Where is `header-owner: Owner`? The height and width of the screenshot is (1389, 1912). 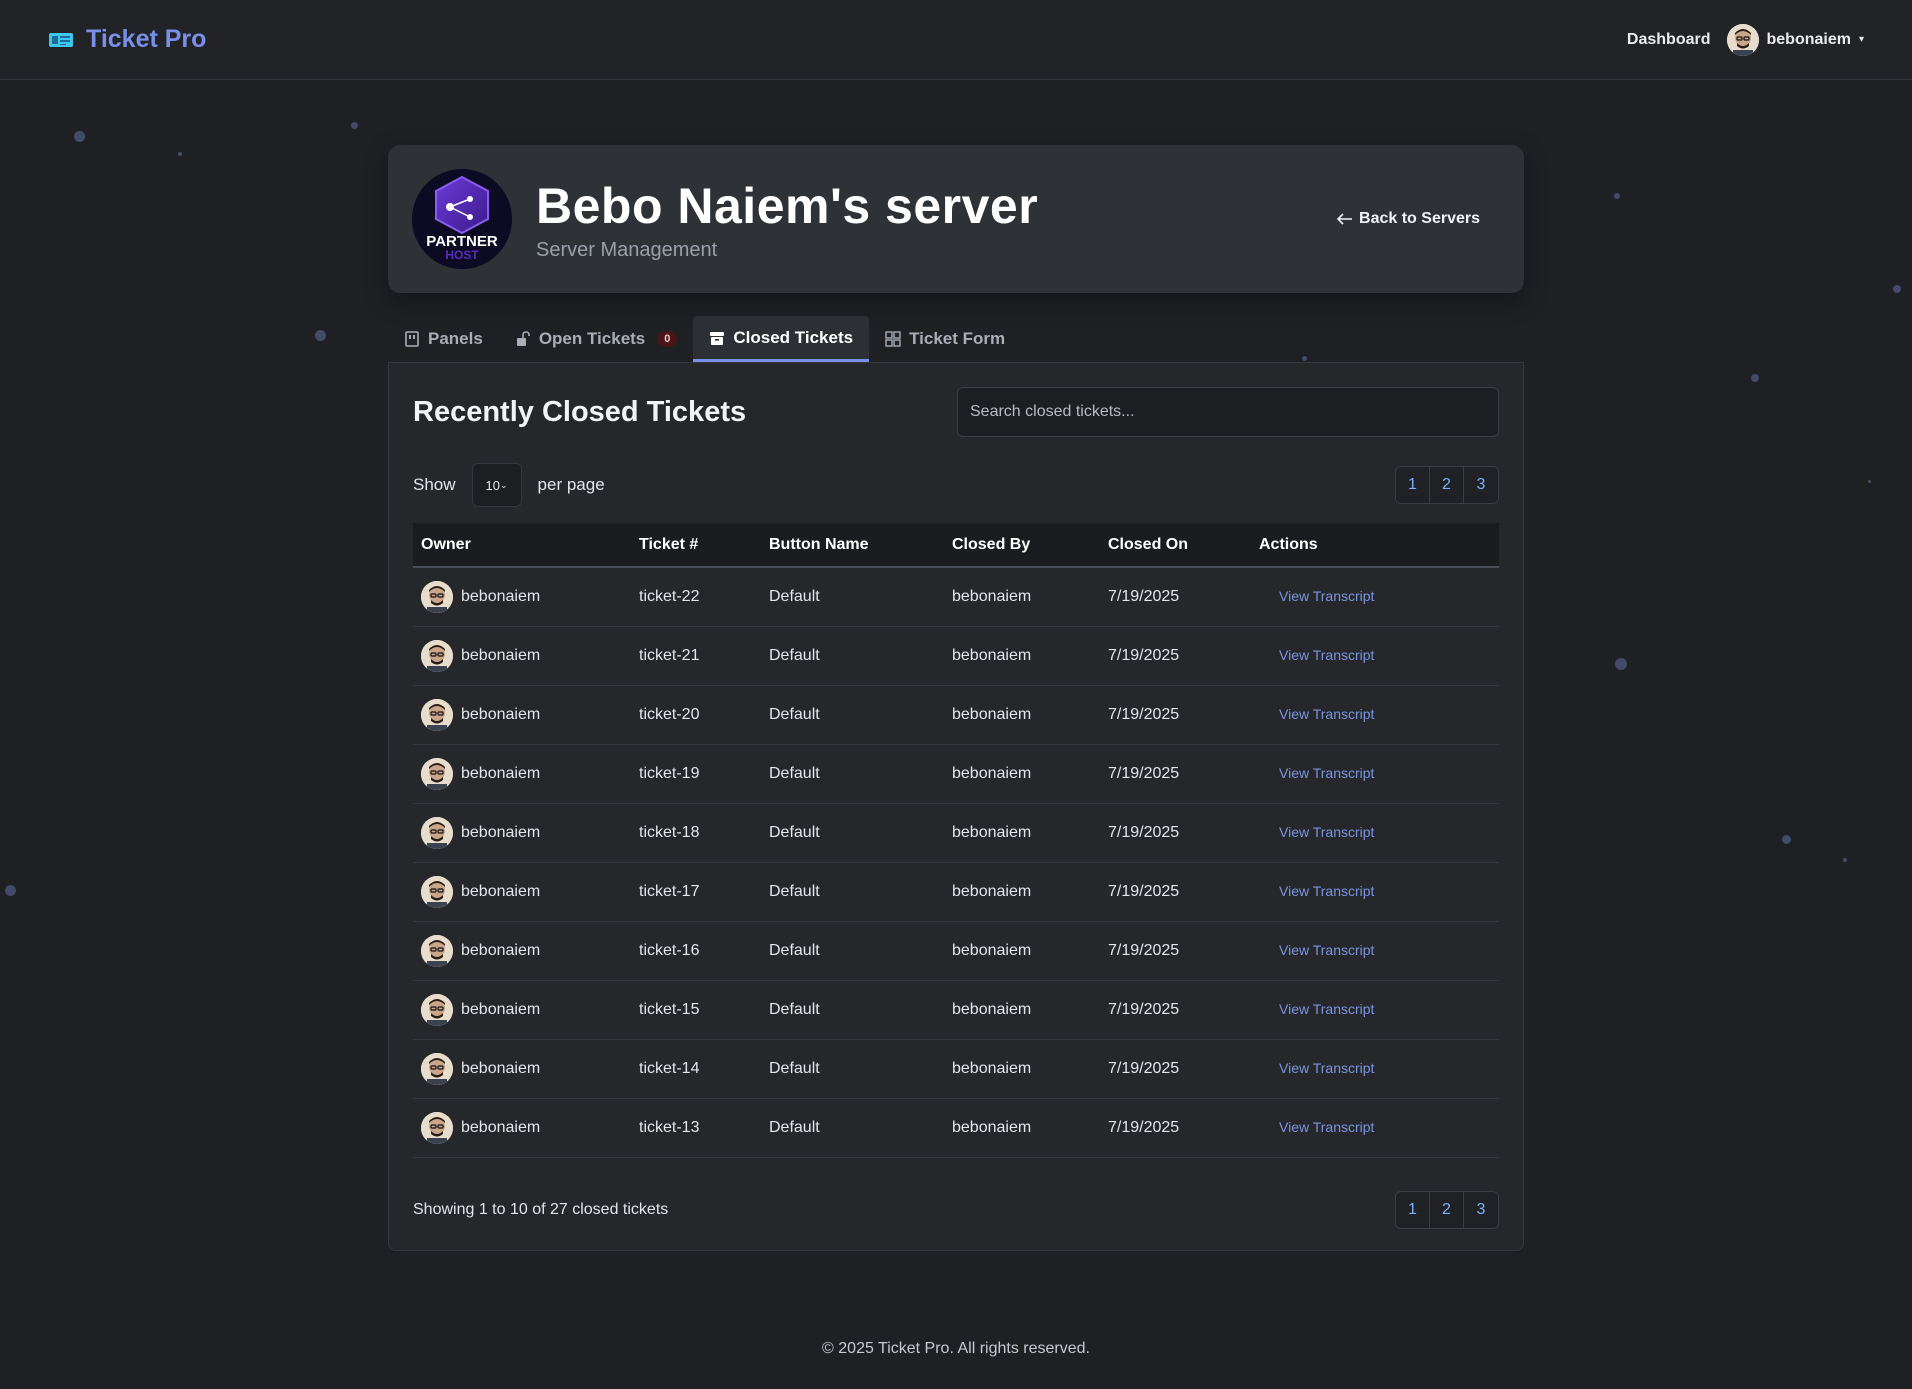
header-owner: Owner is located at coordinates (522, 545).